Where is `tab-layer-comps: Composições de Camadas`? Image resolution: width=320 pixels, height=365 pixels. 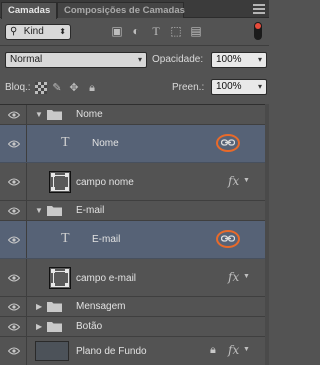
tab-layer-comps: Composições de Camadas is located at coordinates (121, 10).